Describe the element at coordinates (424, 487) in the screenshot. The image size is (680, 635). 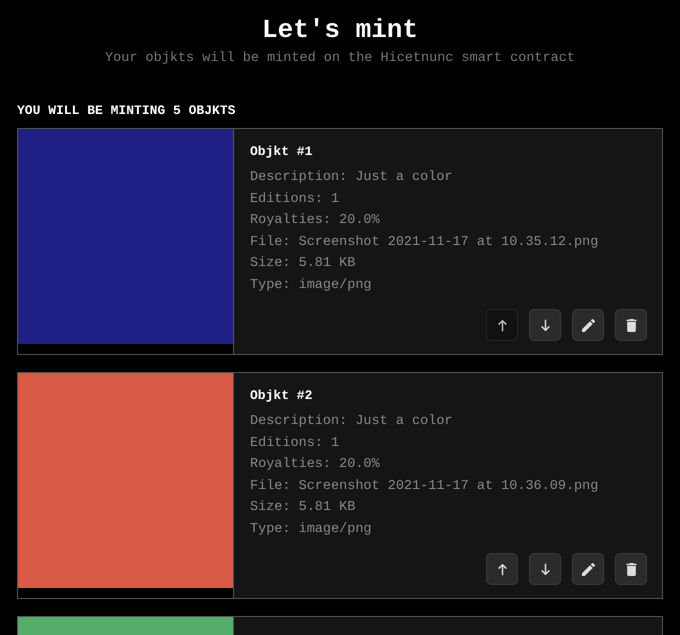
I see `objkt-detail: File: Screenshot 2021-11-17 at 10.36.09.png` at that location.